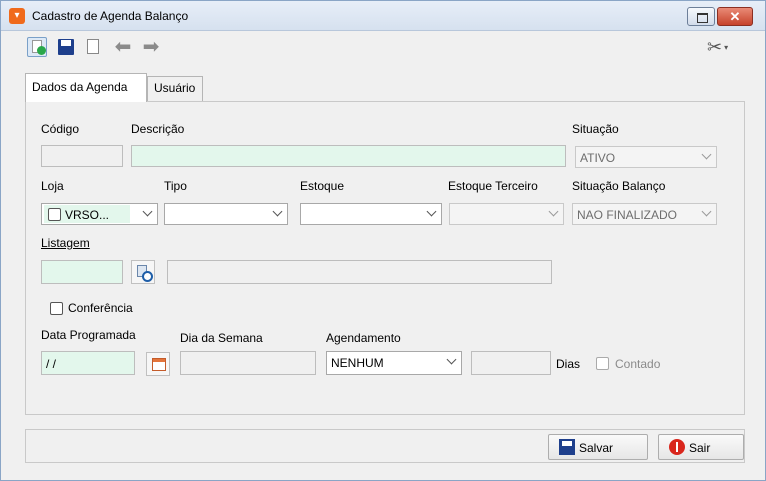 Image resolution: width=766 pixels, height=481 pixels. I want to click on window-title: Cadastro de Agenda Balanço, so click(110, 16).